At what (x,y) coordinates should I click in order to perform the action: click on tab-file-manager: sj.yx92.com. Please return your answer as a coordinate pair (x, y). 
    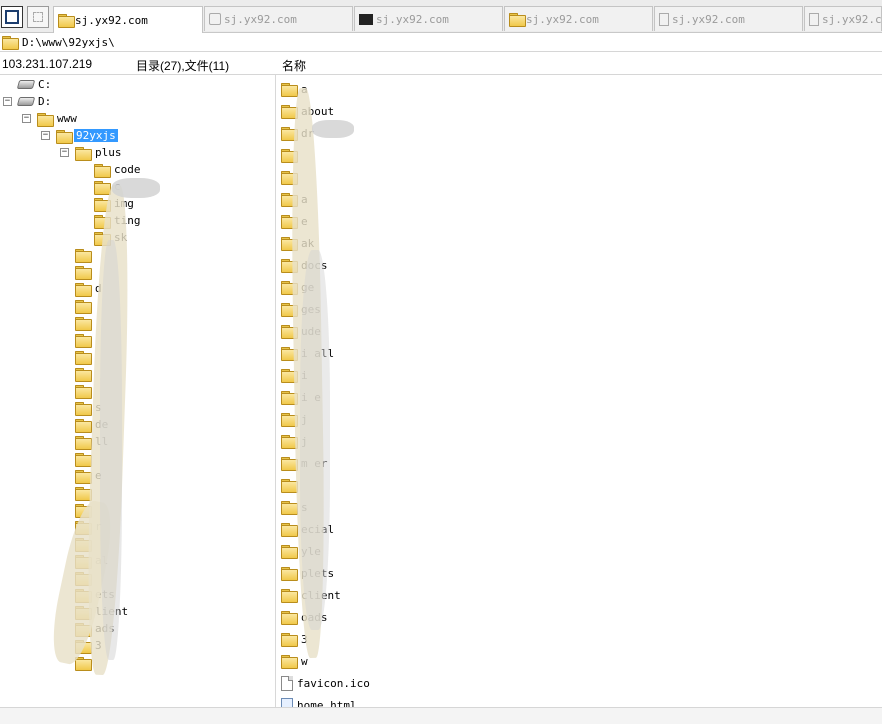
    Looking at the image, I should click on (128, 19).